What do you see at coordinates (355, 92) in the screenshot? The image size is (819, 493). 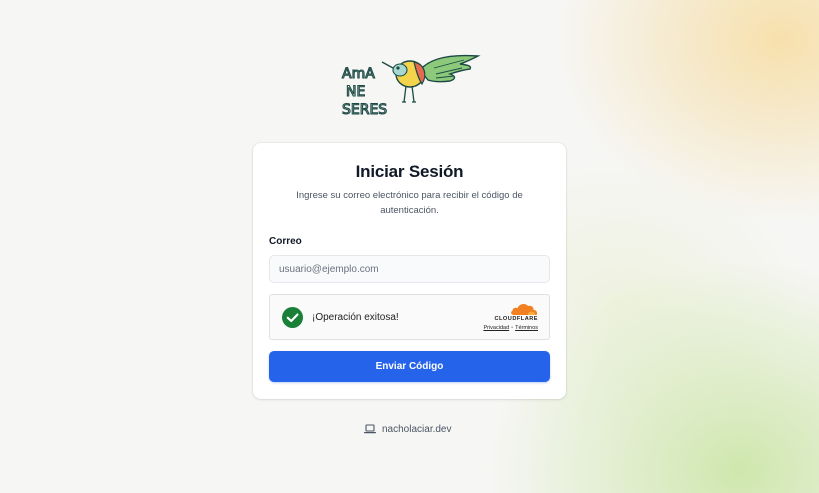 I see `logo-text-line2: NE` at bounding box center [355, 92].